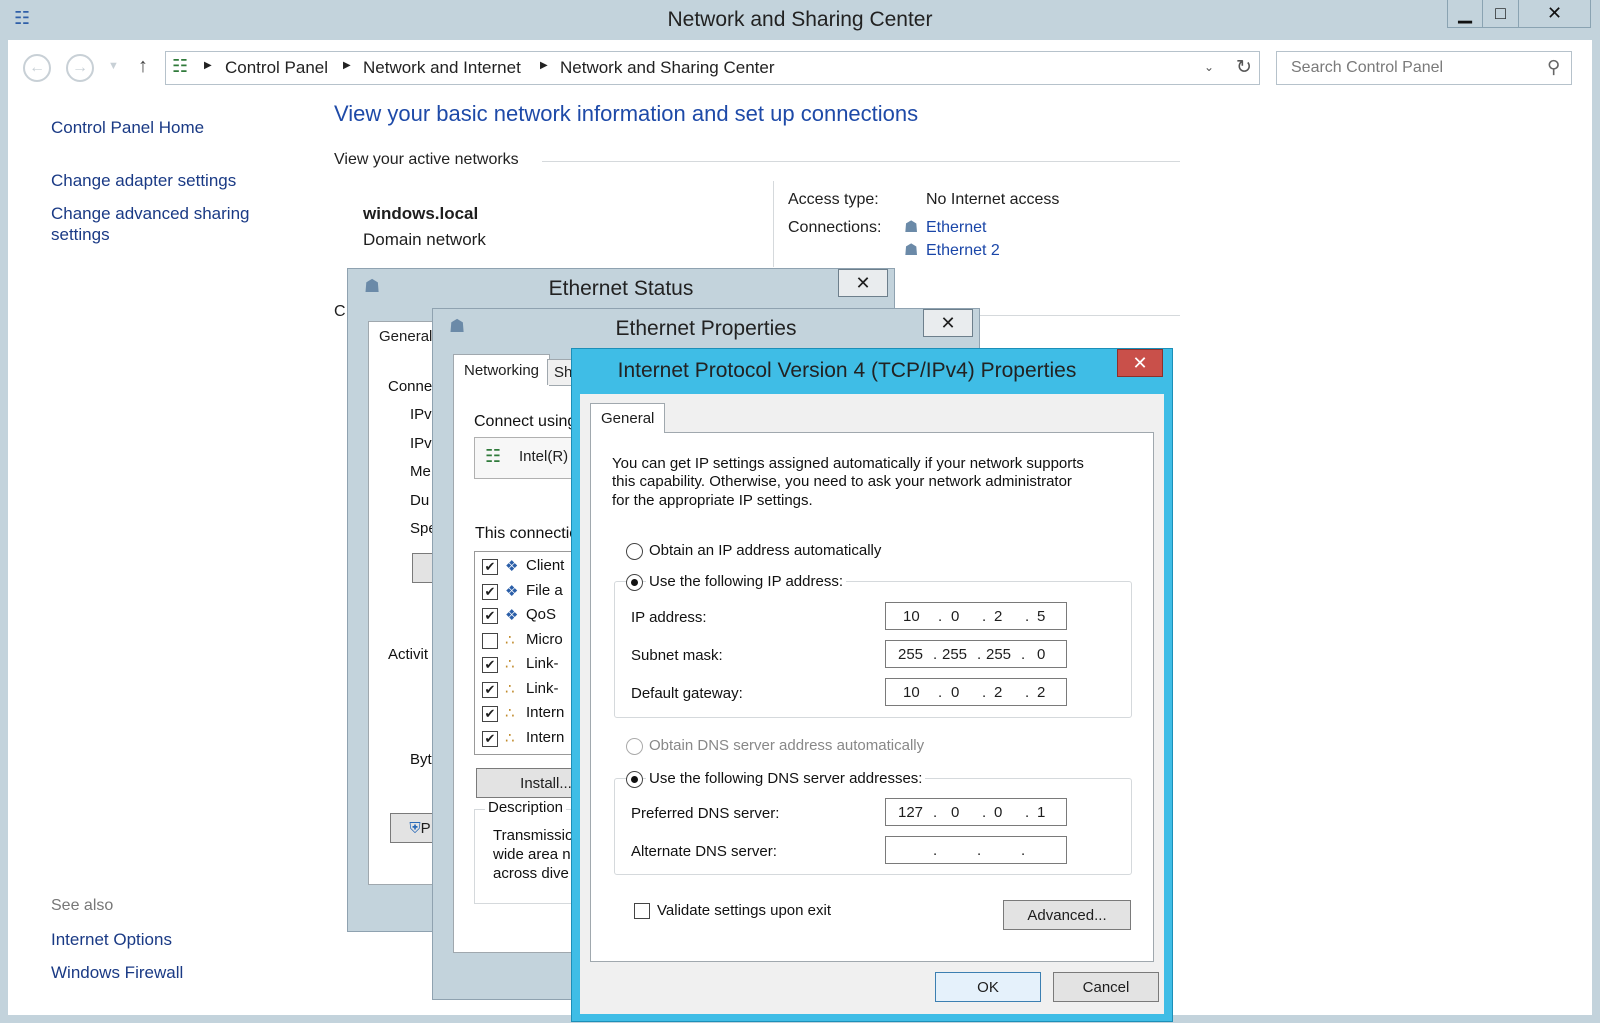 The image size is (1600, 1023). Describe the element at coordinates (37, 68) in the screenshot. I see `back-icon: ←` at that location.